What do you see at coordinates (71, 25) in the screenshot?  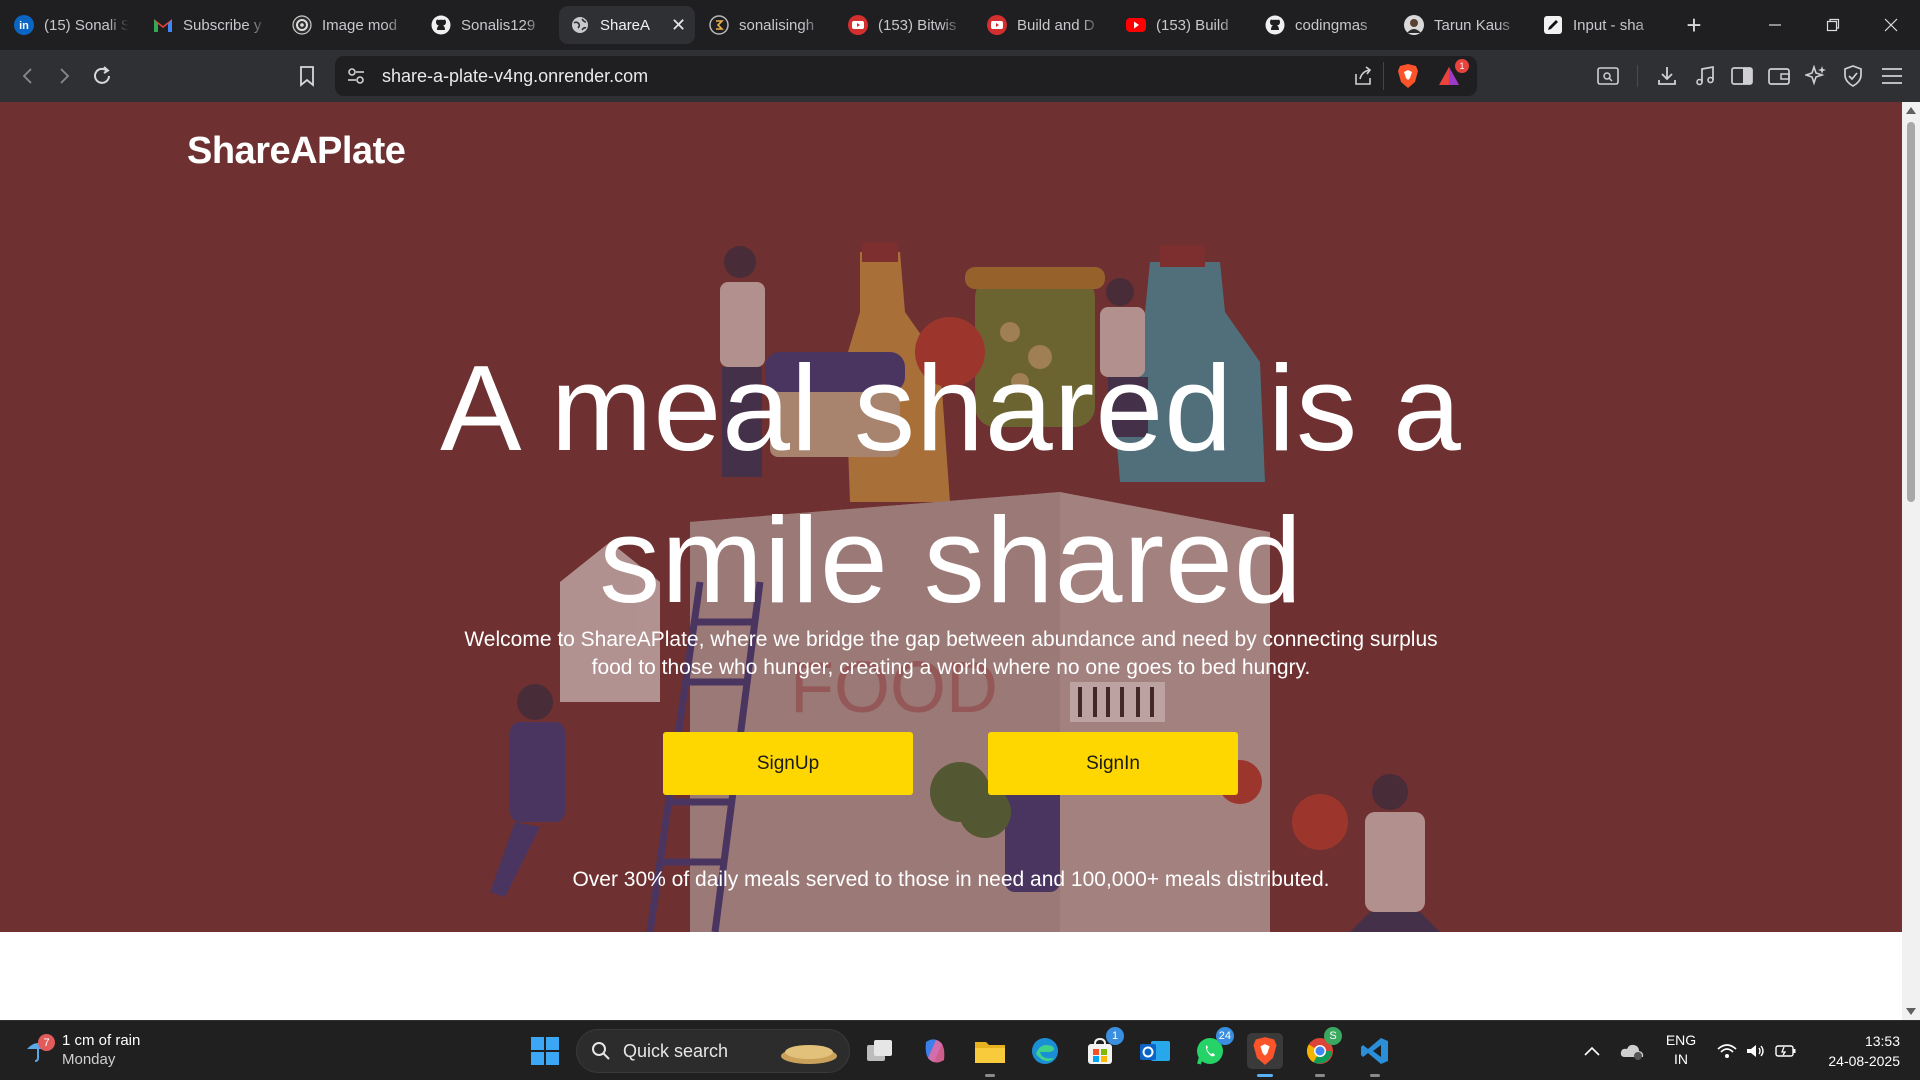 I see `tab-linkedin: in (15) Sonali S` at bounding box center [71, 25].